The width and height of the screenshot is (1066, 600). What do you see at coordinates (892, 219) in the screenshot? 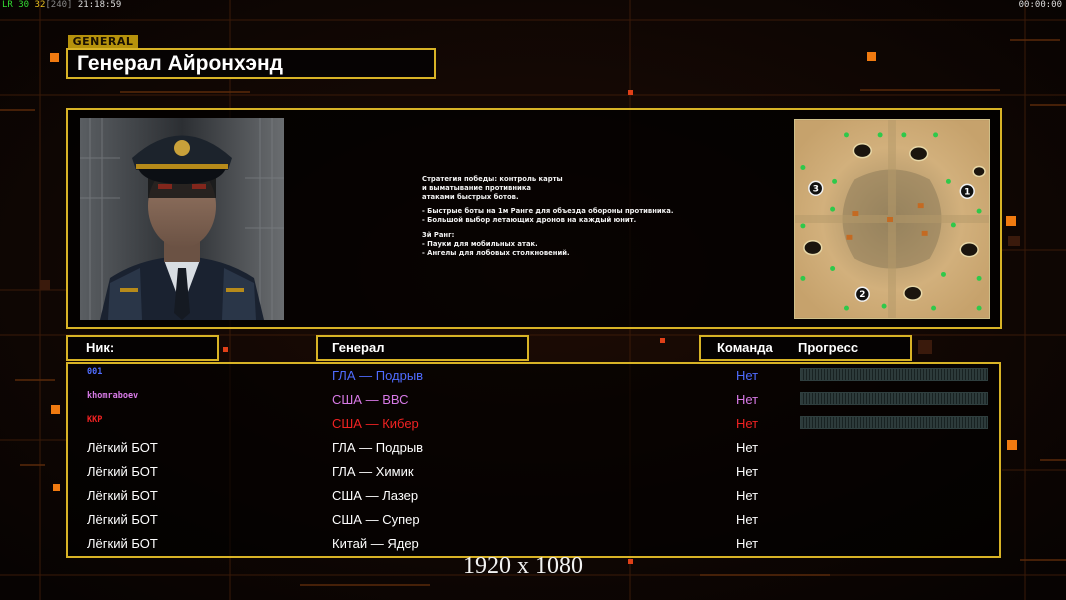
I see `map-preview: 3 1 2` at bounding box center [892, 219].